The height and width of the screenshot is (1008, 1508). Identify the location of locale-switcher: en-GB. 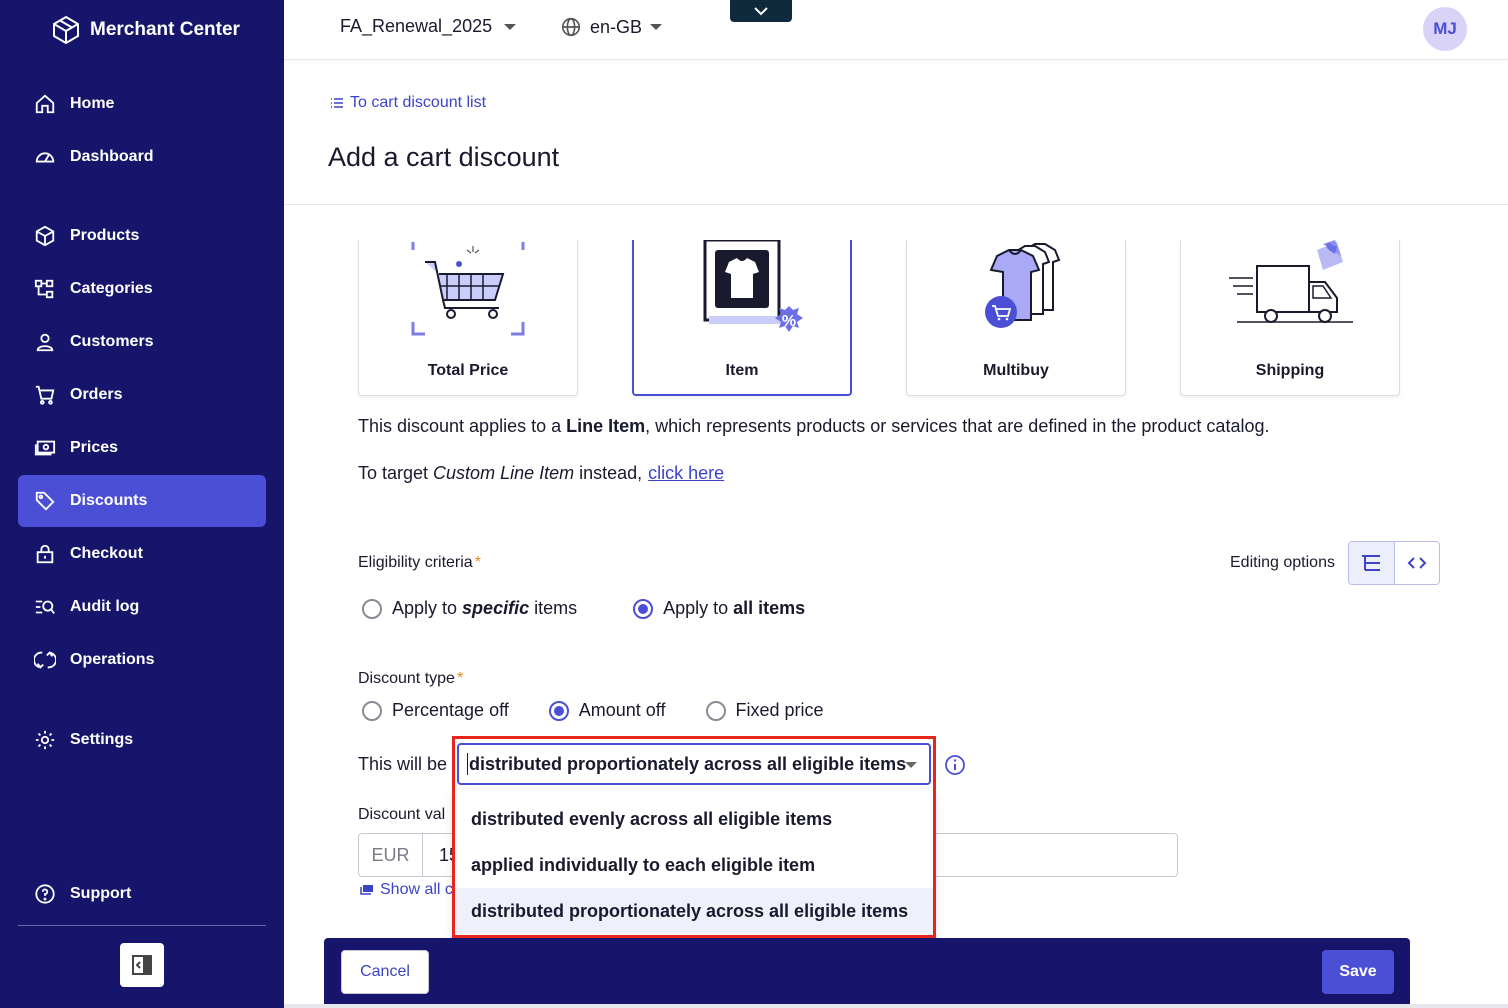
(611, 27).